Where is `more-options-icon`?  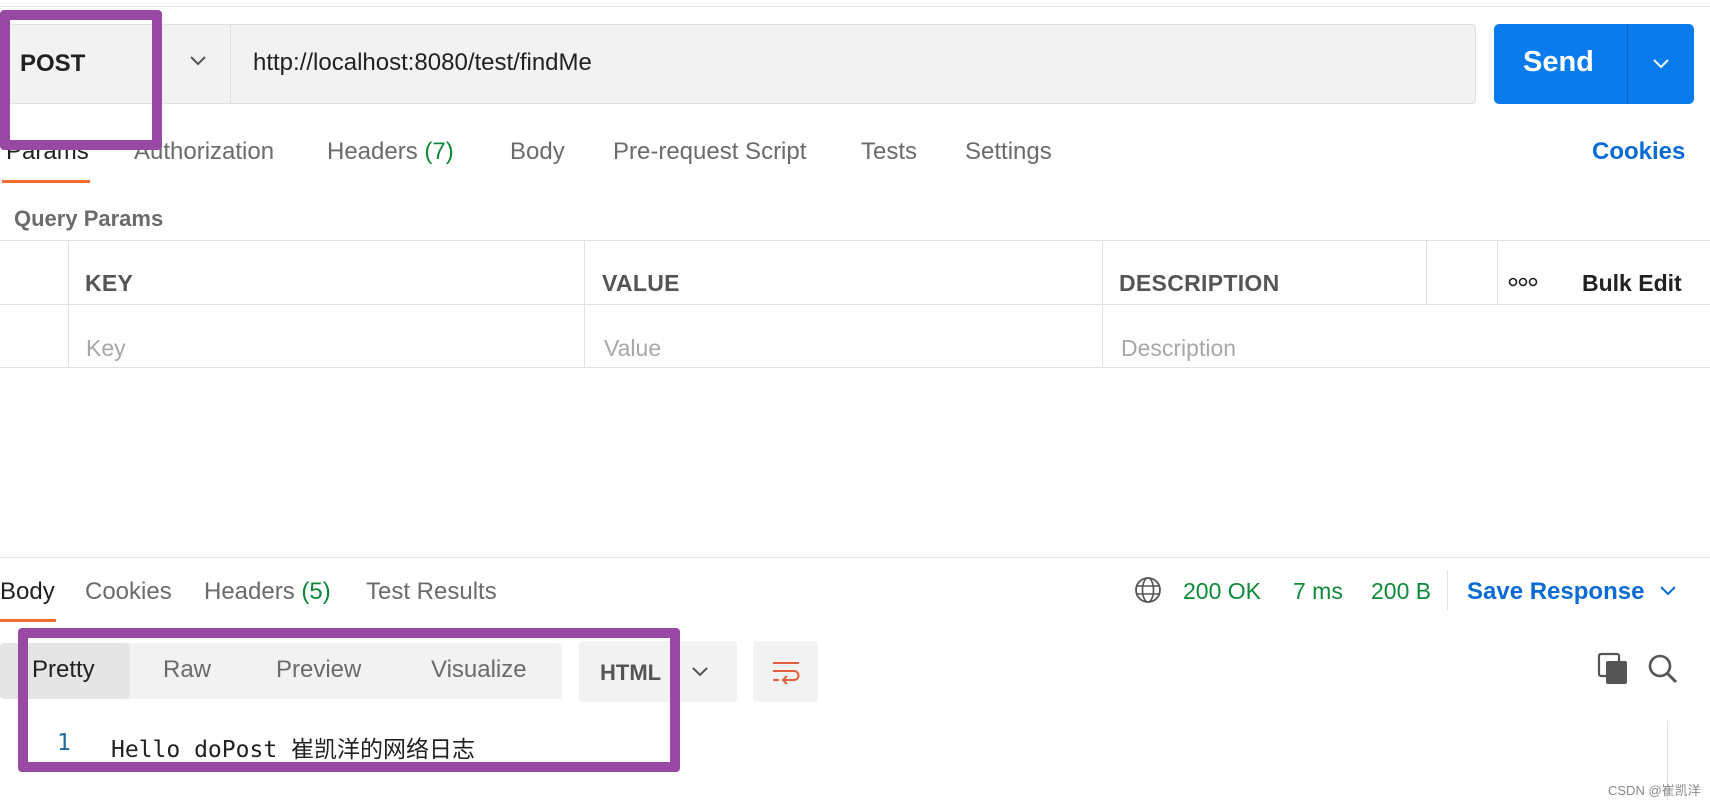 more-options-icon is located at coordinates (1523, 282).